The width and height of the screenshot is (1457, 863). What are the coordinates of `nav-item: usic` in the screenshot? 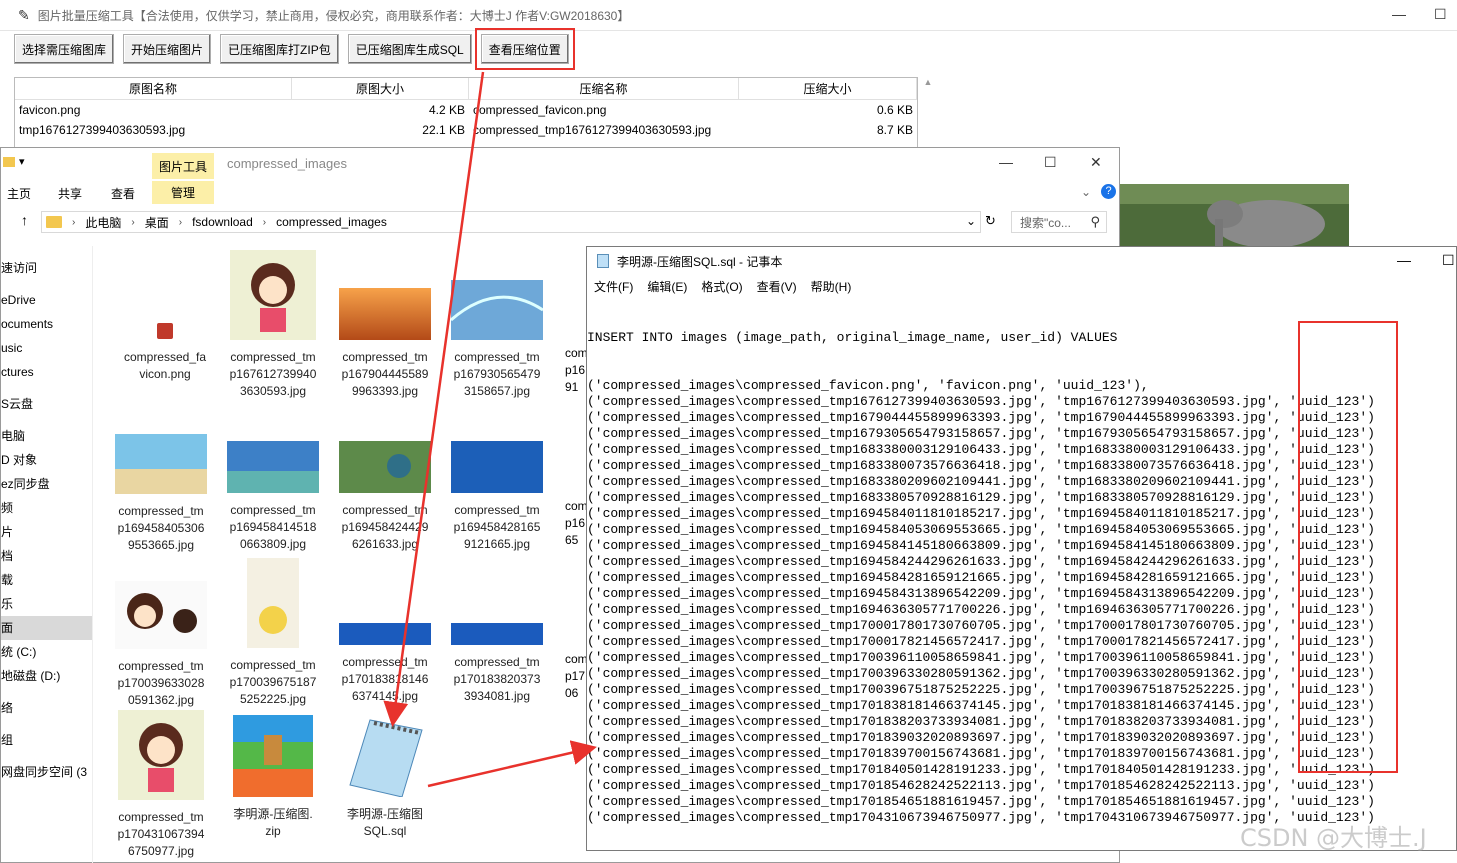 It's located at (46, 348).